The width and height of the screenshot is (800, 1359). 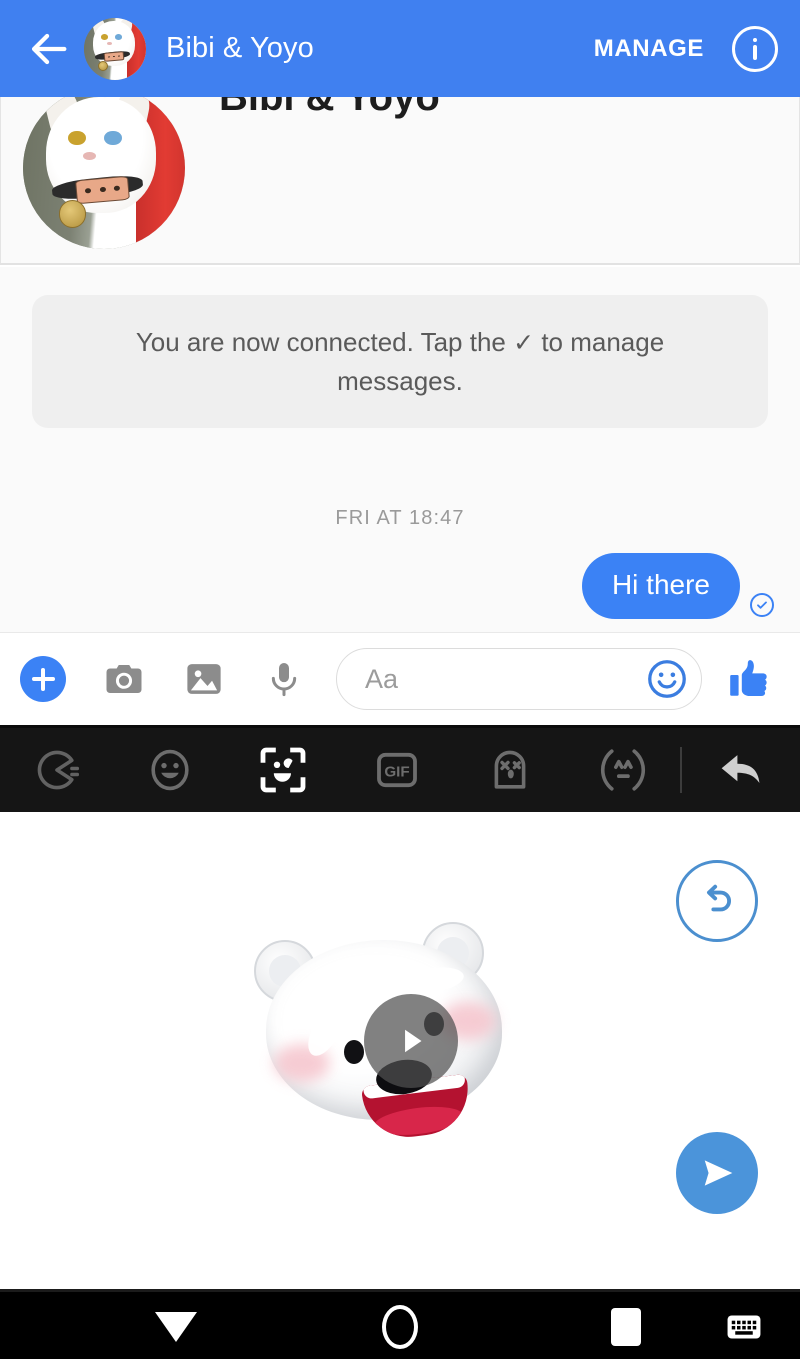 I want to click on face-scan-icon, so click(x=283, y=770).